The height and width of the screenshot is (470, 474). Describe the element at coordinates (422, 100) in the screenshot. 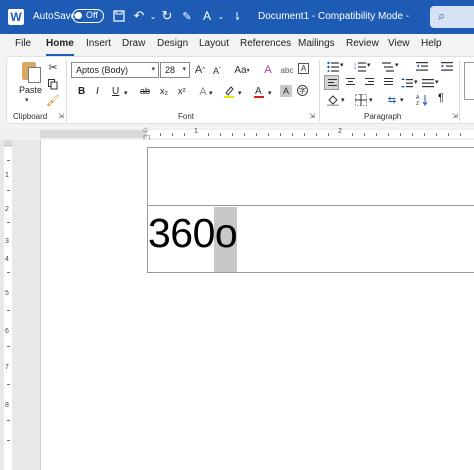

I see `sort-icon: AZ` at that location.